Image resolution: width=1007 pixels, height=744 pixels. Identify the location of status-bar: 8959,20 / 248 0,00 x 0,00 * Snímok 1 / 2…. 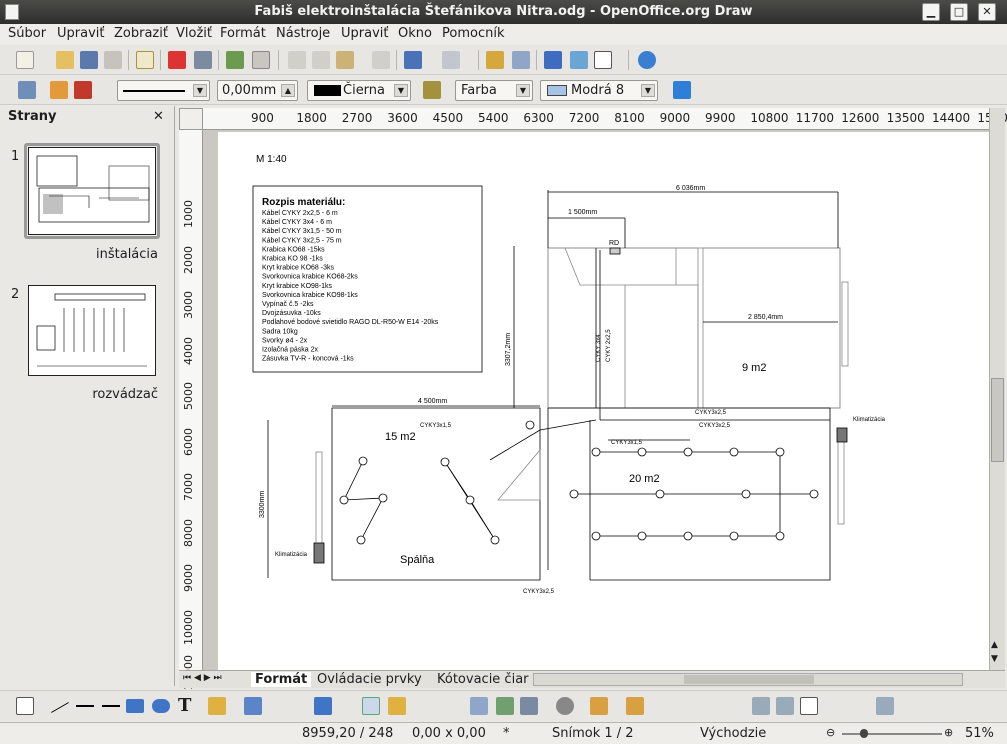
(503, 733).